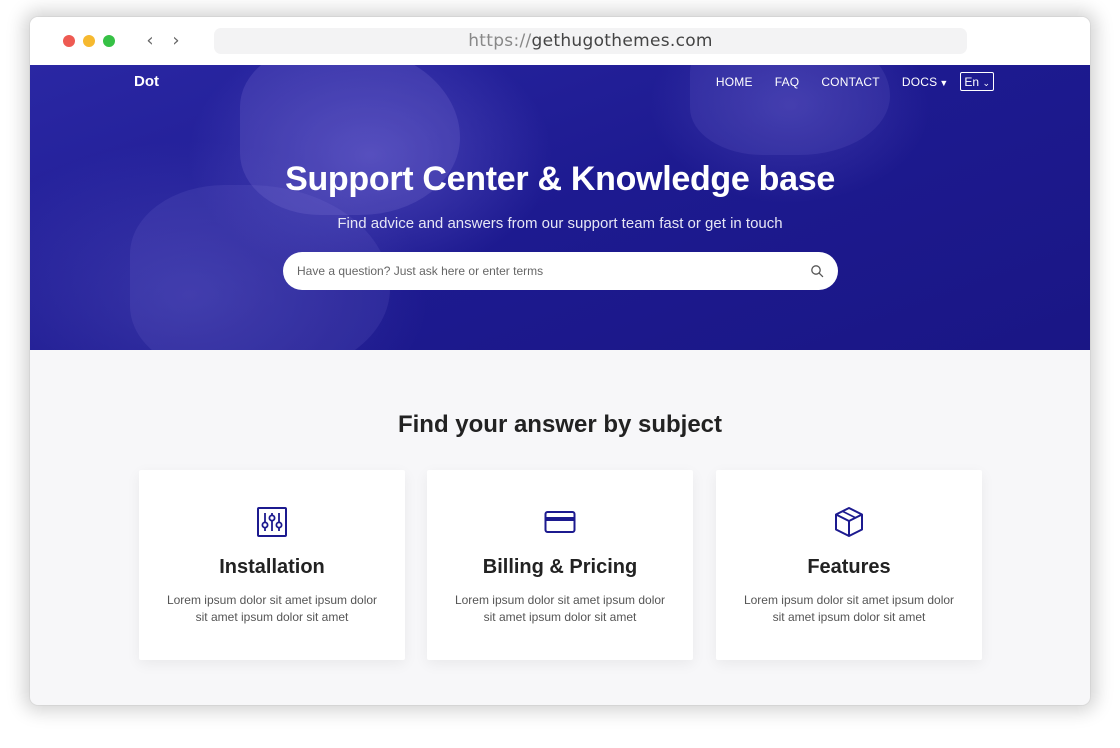  I want to click on browser-toolbar: ‹ › https://gethugothemes.com, so click(560, 41).